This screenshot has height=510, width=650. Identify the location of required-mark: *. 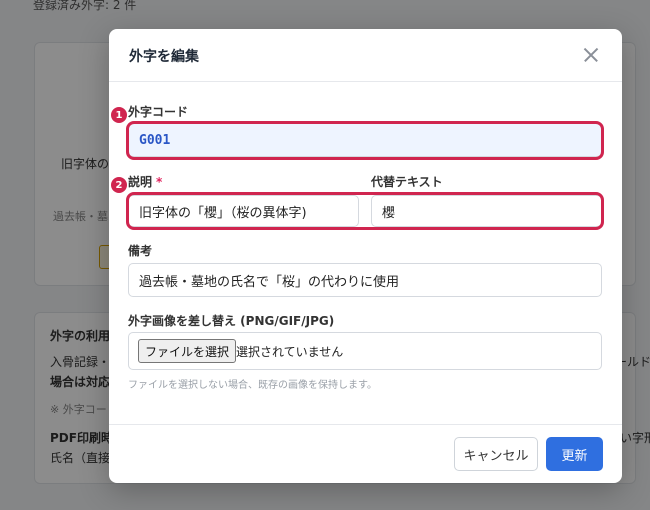
(159, 182).